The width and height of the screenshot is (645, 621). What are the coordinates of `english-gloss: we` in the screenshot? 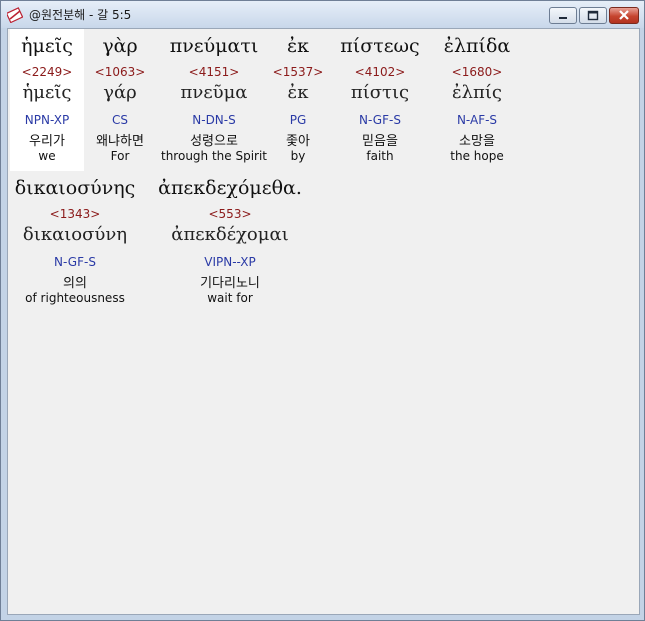 It's located at (47, 156).